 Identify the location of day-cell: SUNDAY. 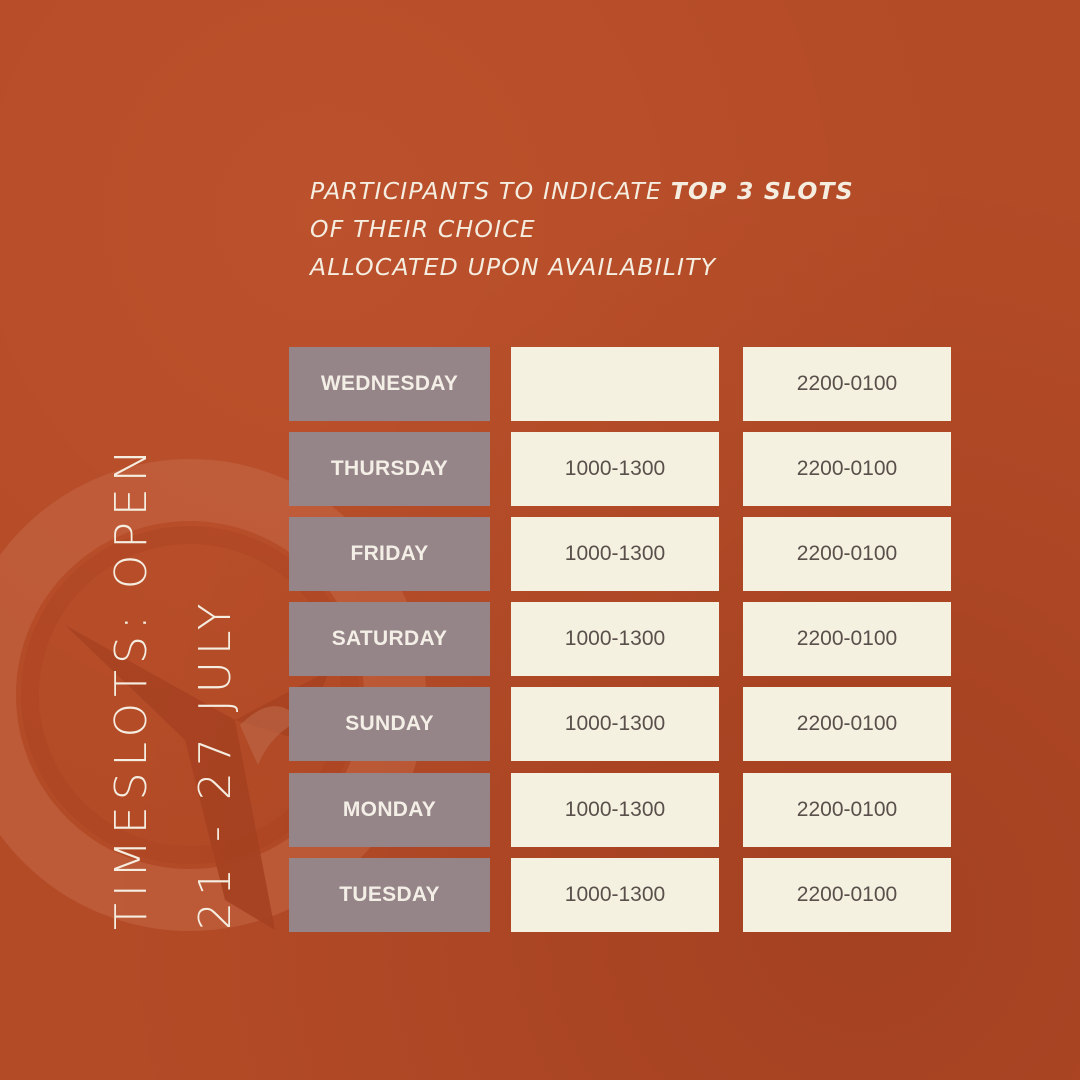
(389, 724).